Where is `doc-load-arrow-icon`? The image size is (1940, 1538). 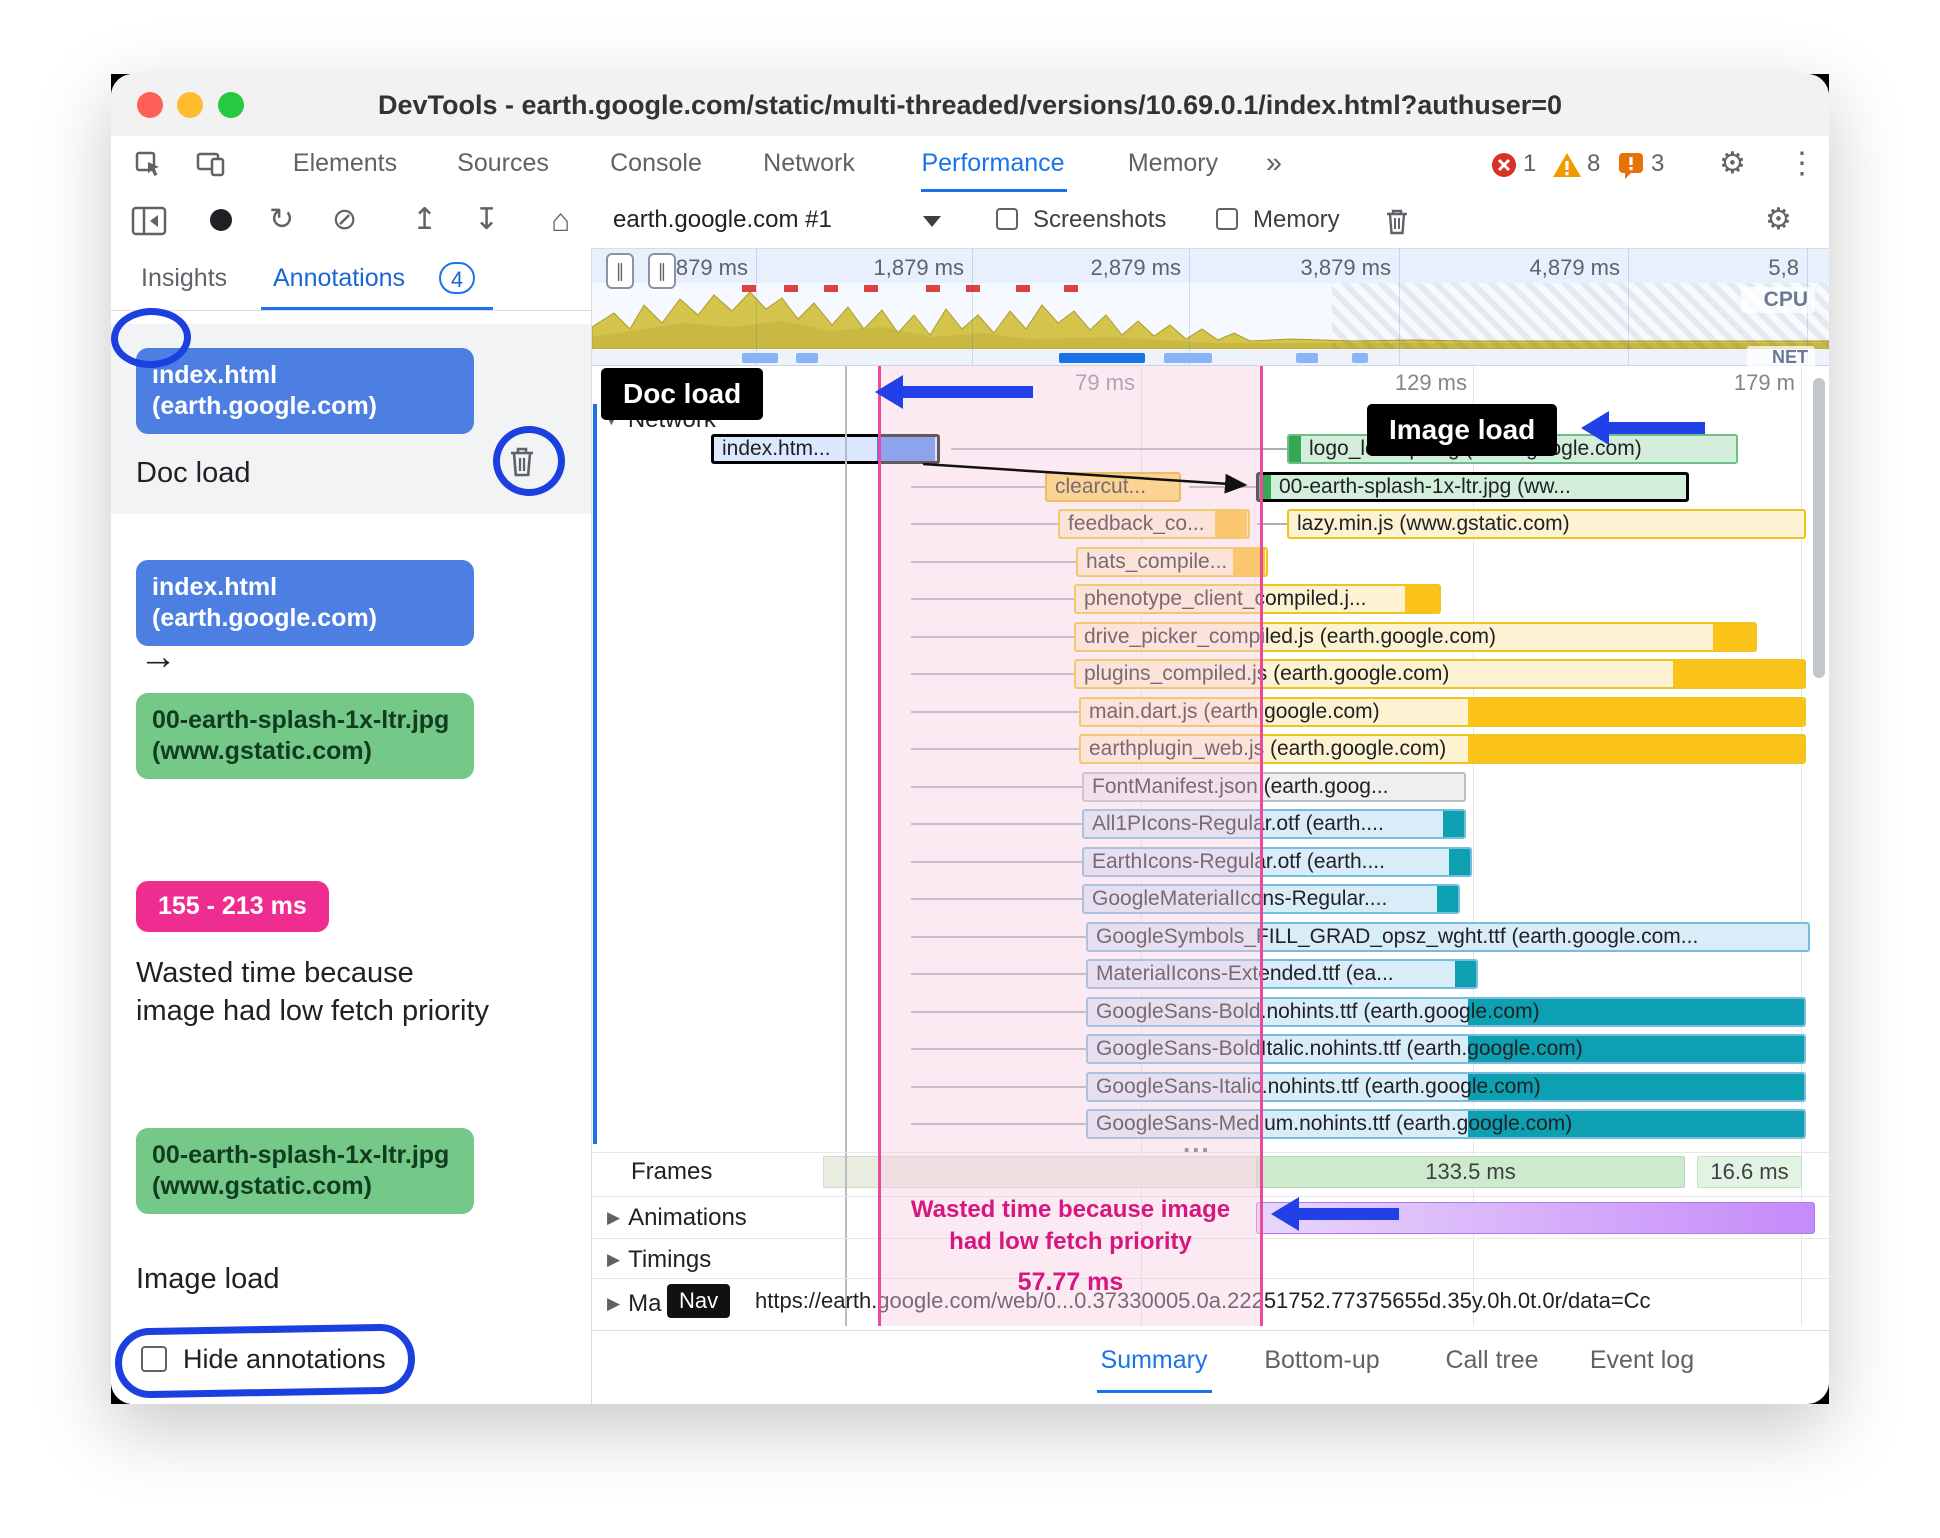 doc-load-arrow-icon is located at coordinates (954, 392).